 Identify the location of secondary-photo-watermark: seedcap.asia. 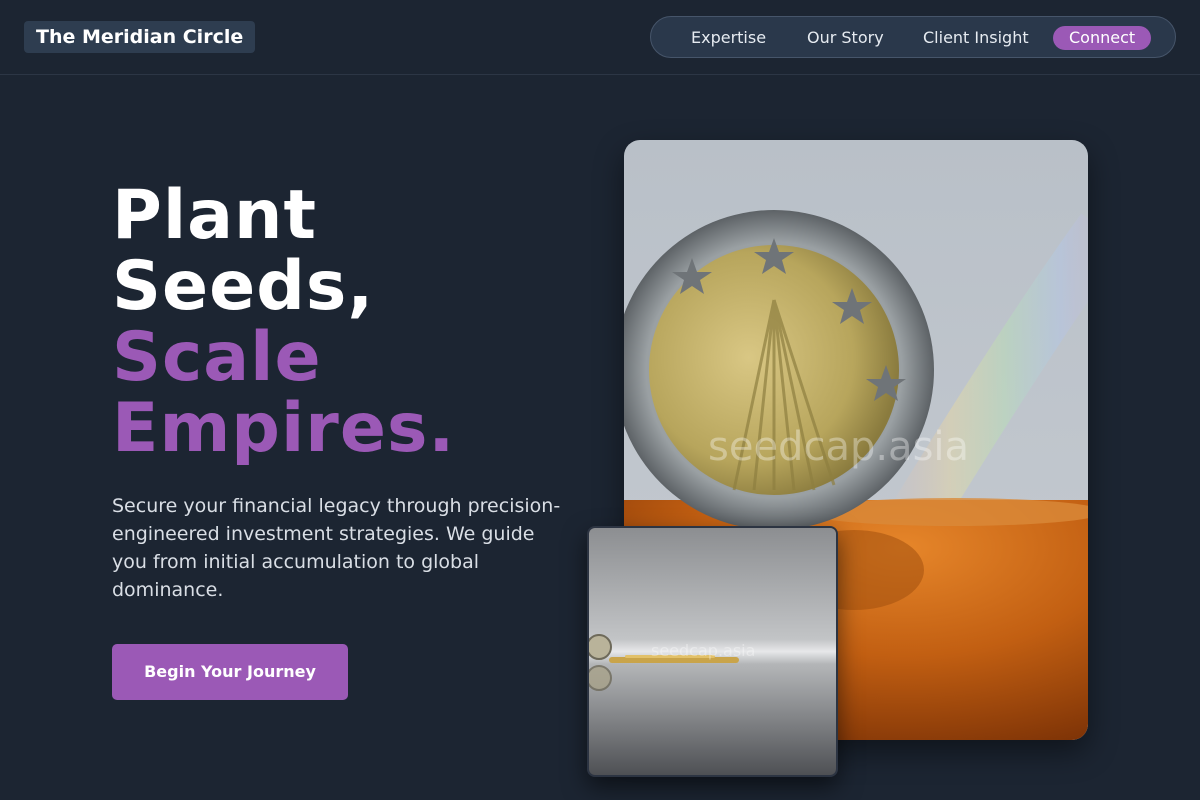
(703, 650).